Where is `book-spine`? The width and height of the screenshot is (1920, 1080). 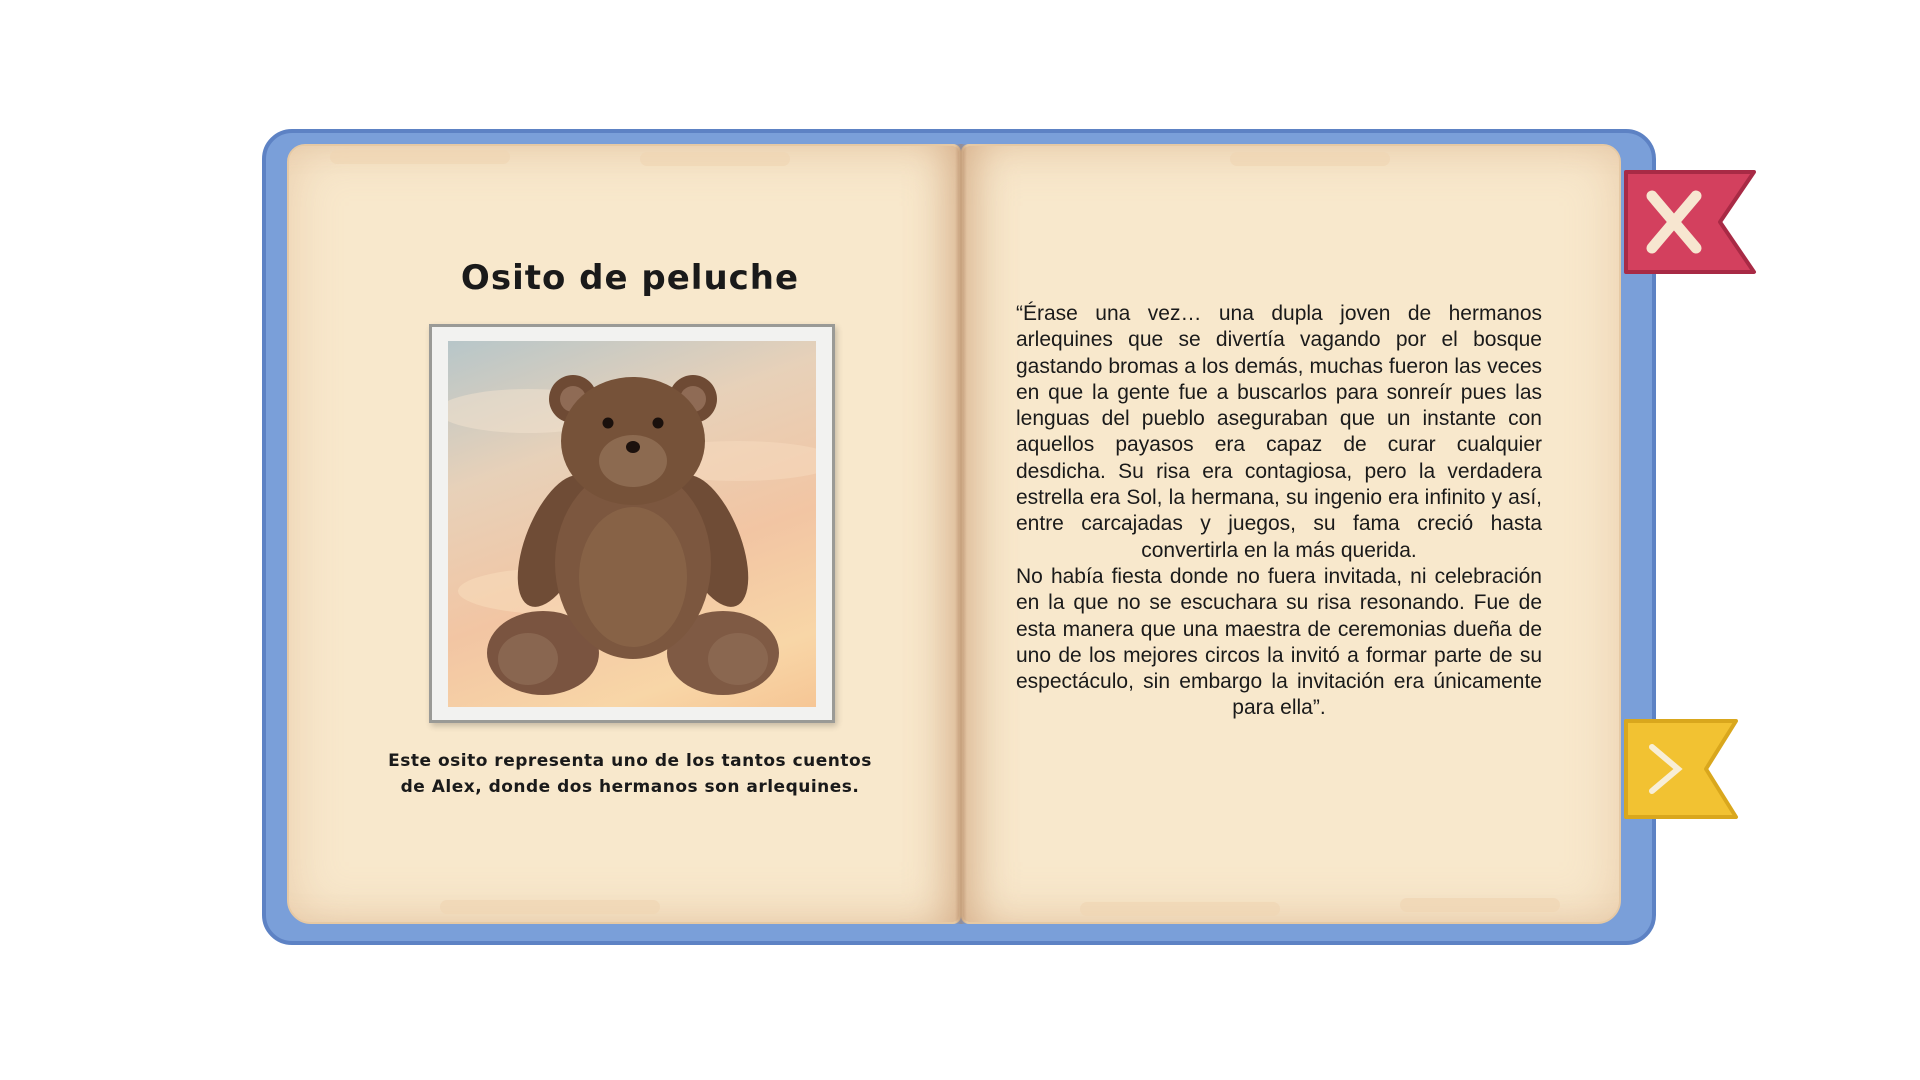
book-spine is located at coordinates (961, 534).